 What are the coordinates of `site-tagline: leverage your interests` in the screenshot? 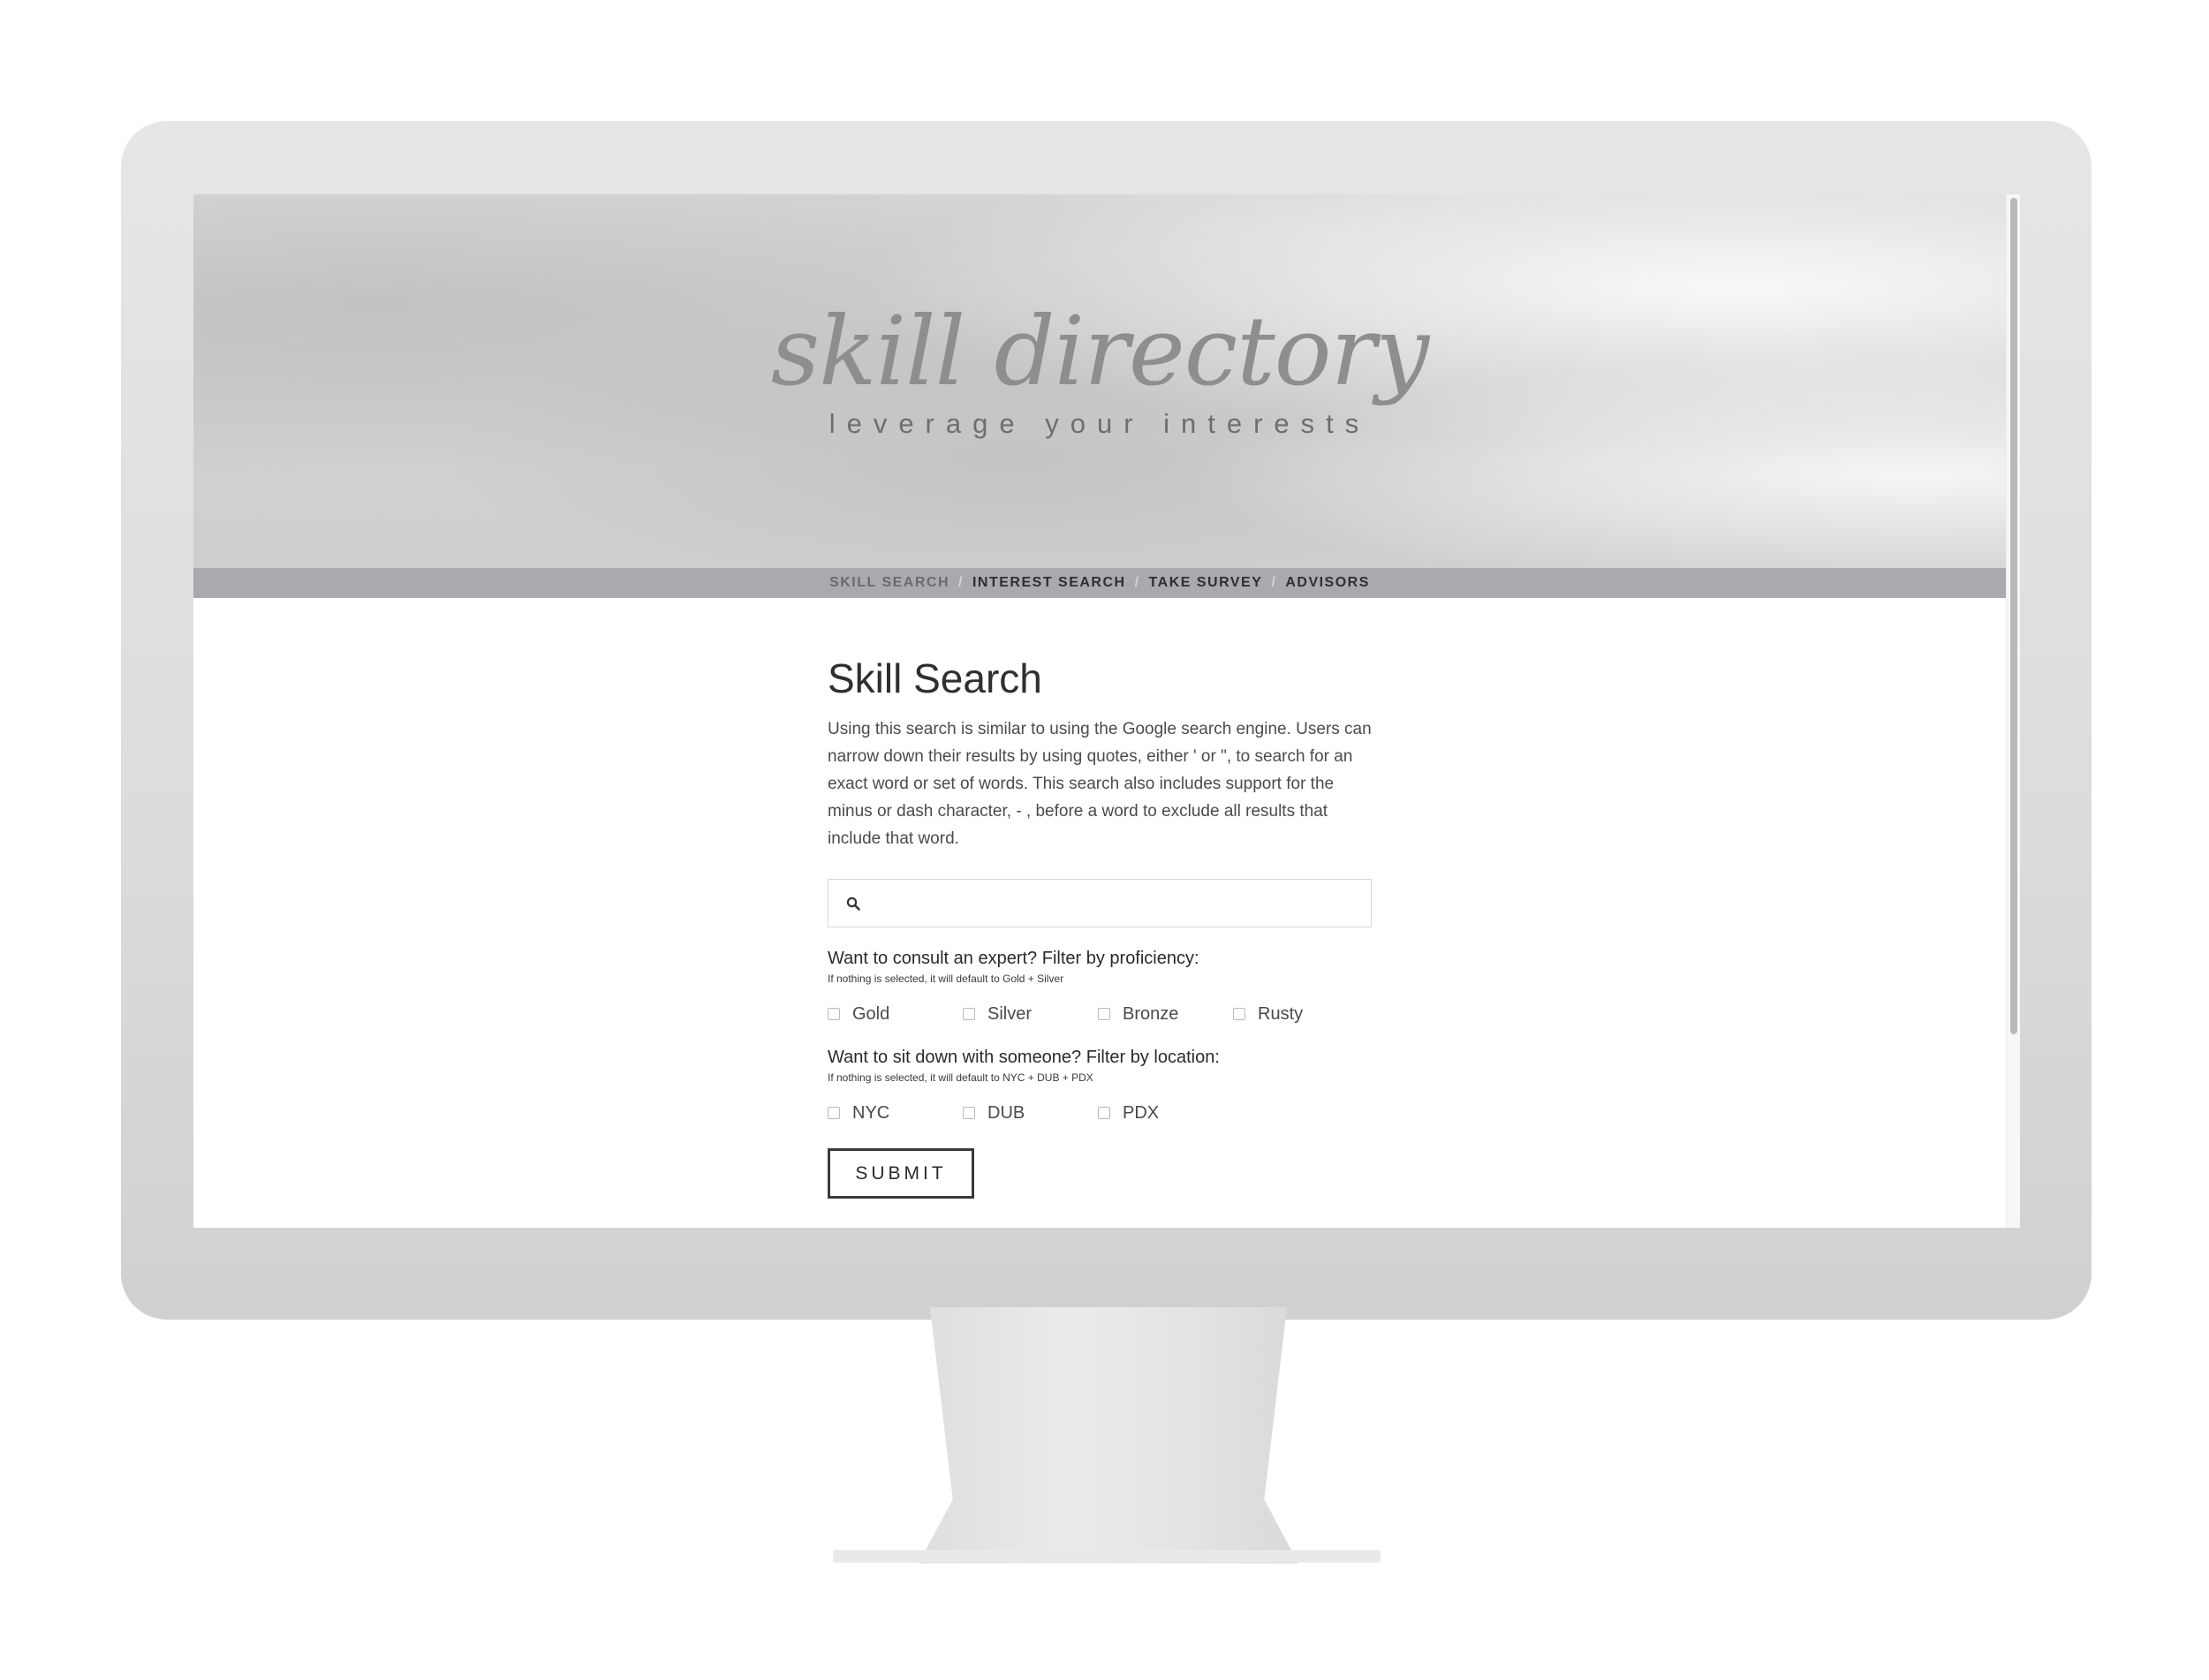 It's located at (1099, 423).